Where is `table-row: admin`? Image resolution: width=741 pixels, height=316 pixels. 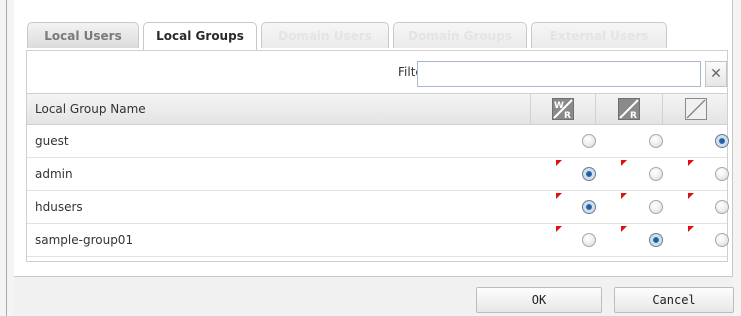 table-row: admin is located at coordinates (378, 174).